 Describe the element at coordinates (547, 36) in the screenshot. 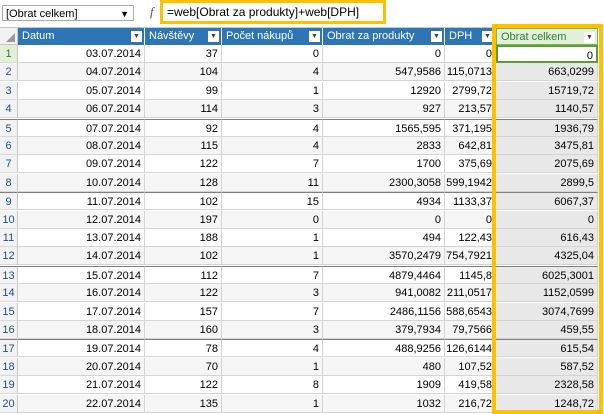

I see `column-header-obrat-celkem: Obrat celkem ▼` at that location.